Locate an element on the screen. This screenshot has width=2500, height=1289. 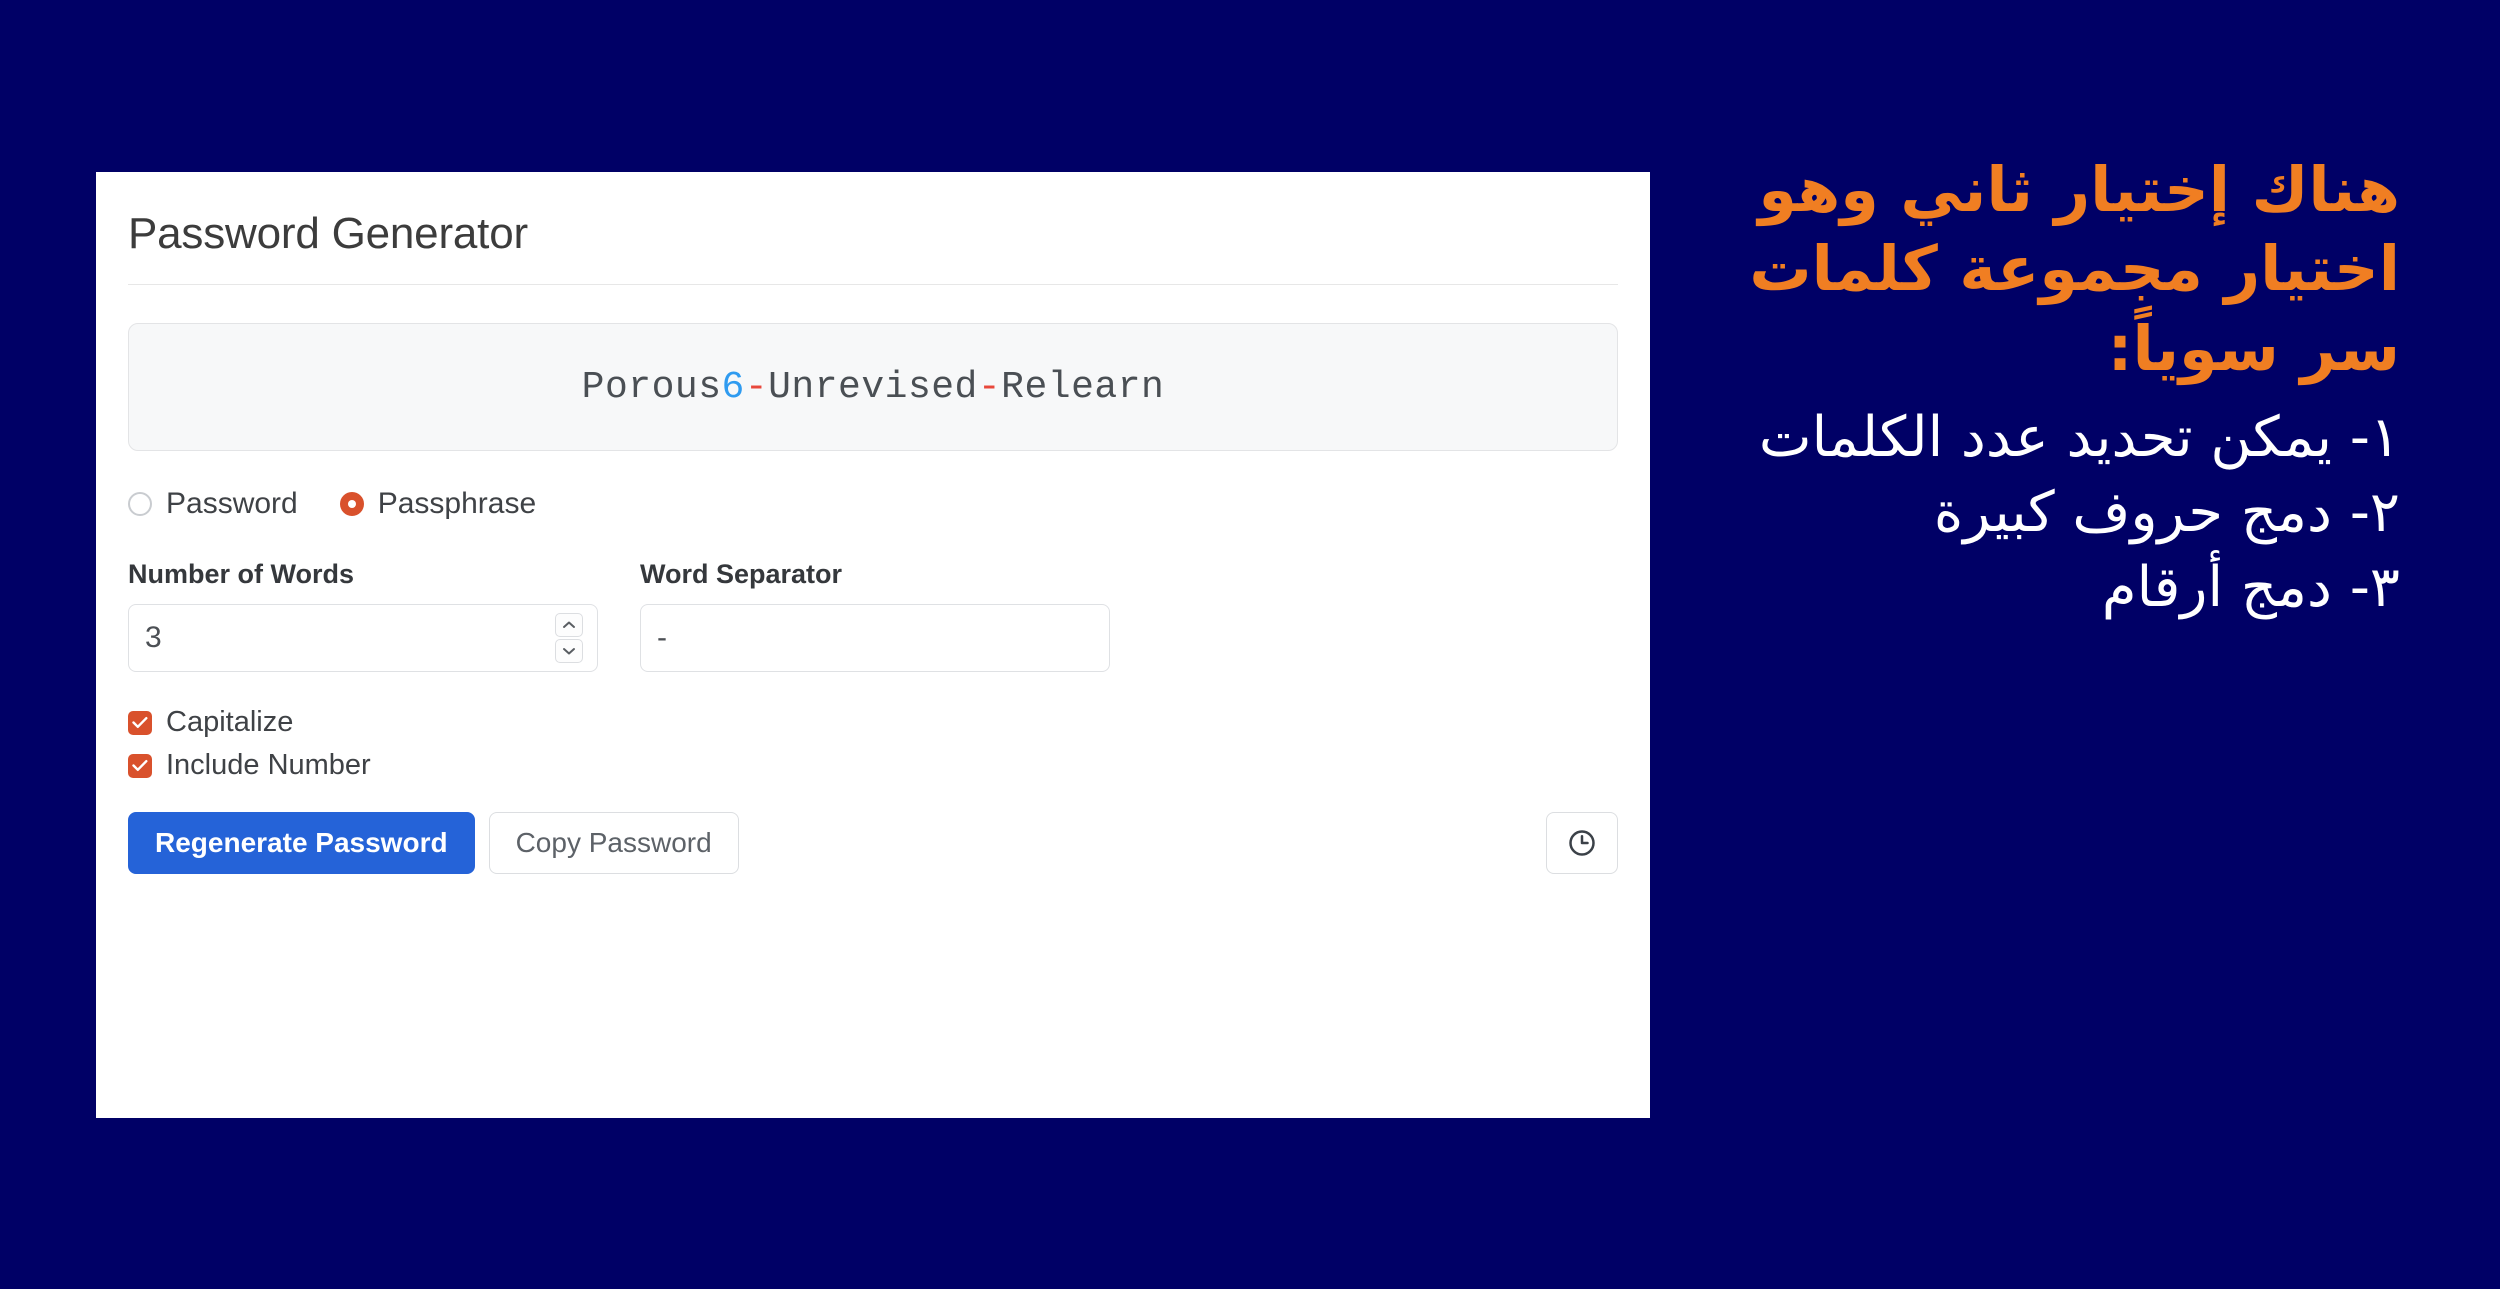
radio-icon-password is located at coordinates (140, 504).